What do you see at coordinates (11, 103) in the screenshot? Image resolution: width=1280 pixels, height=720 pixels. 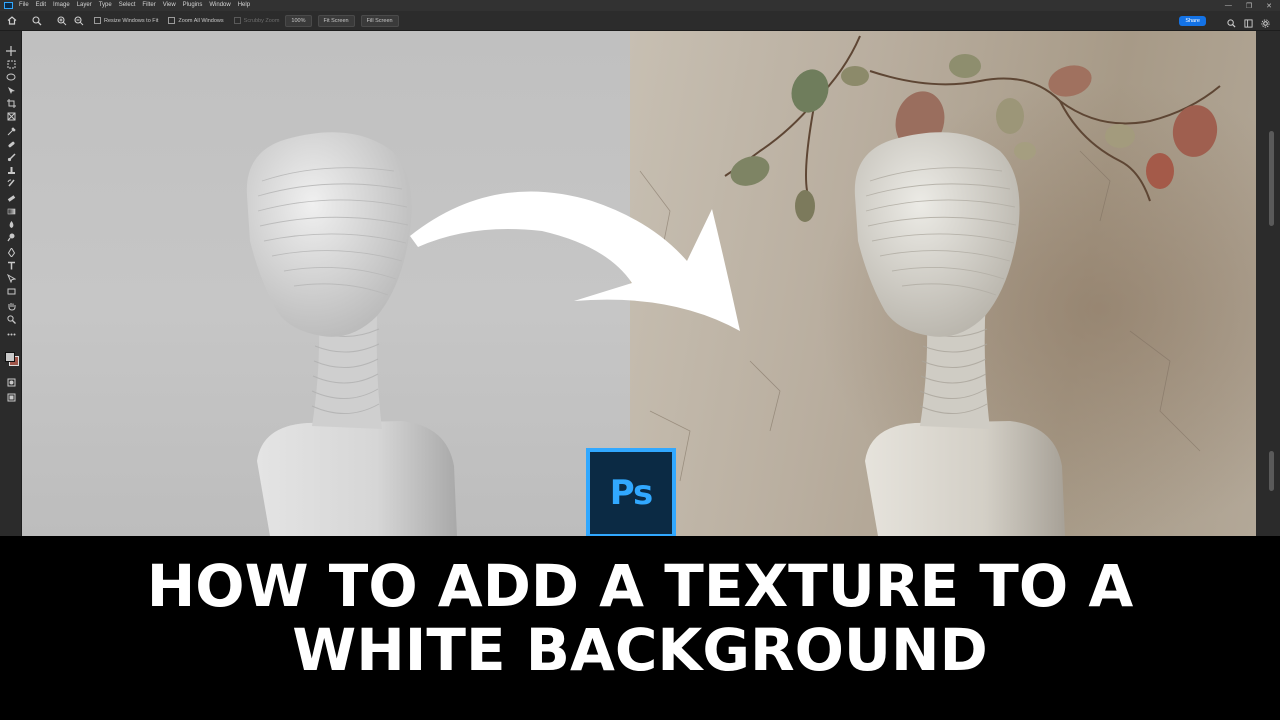 I see `crop-tool-icon` at bounding box center [11, 103].